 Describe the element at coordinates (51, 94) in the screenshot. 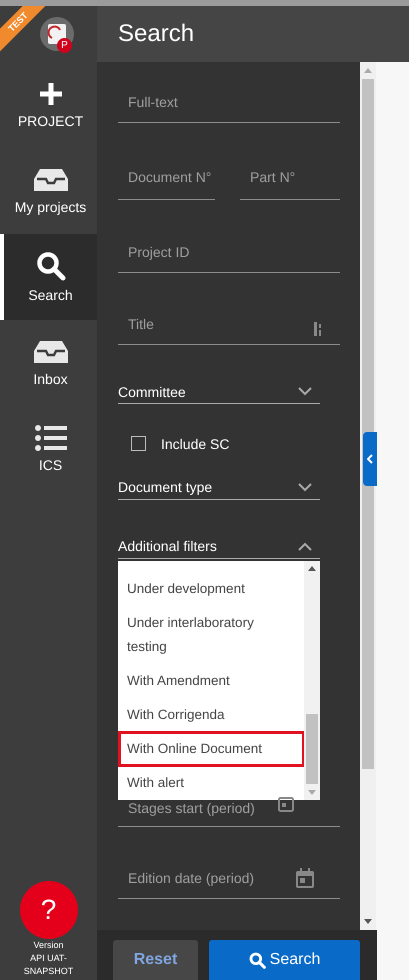

I see `plus-icon` at that location.